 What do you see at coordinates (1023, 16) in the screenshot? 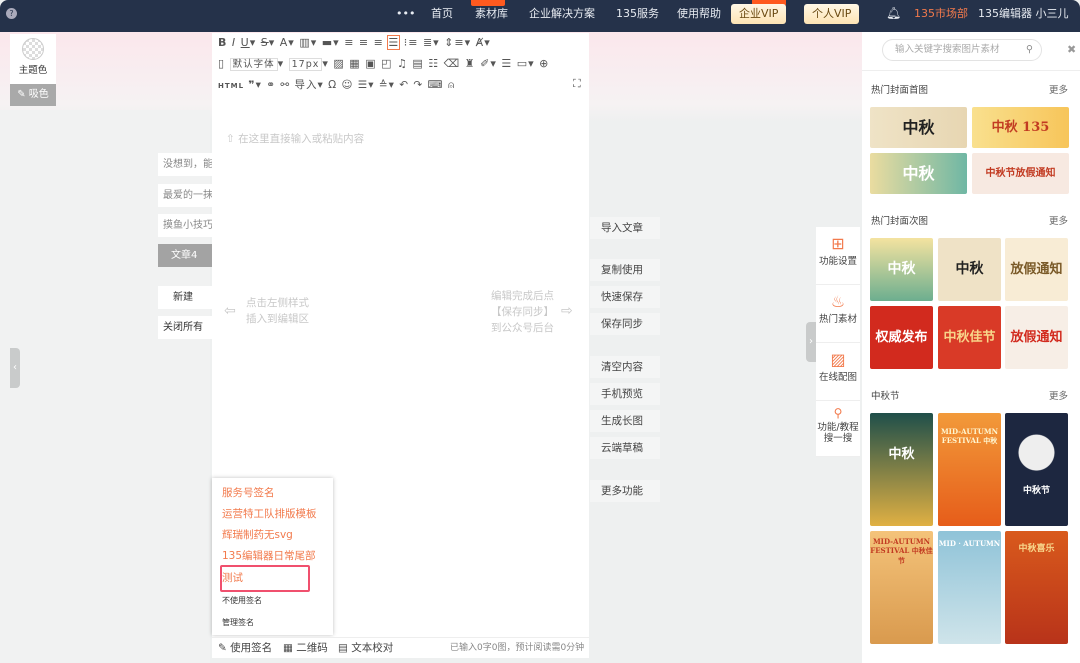
I see `user-name: 135编辑器 小三儿` at bounding box center [1023, 16].